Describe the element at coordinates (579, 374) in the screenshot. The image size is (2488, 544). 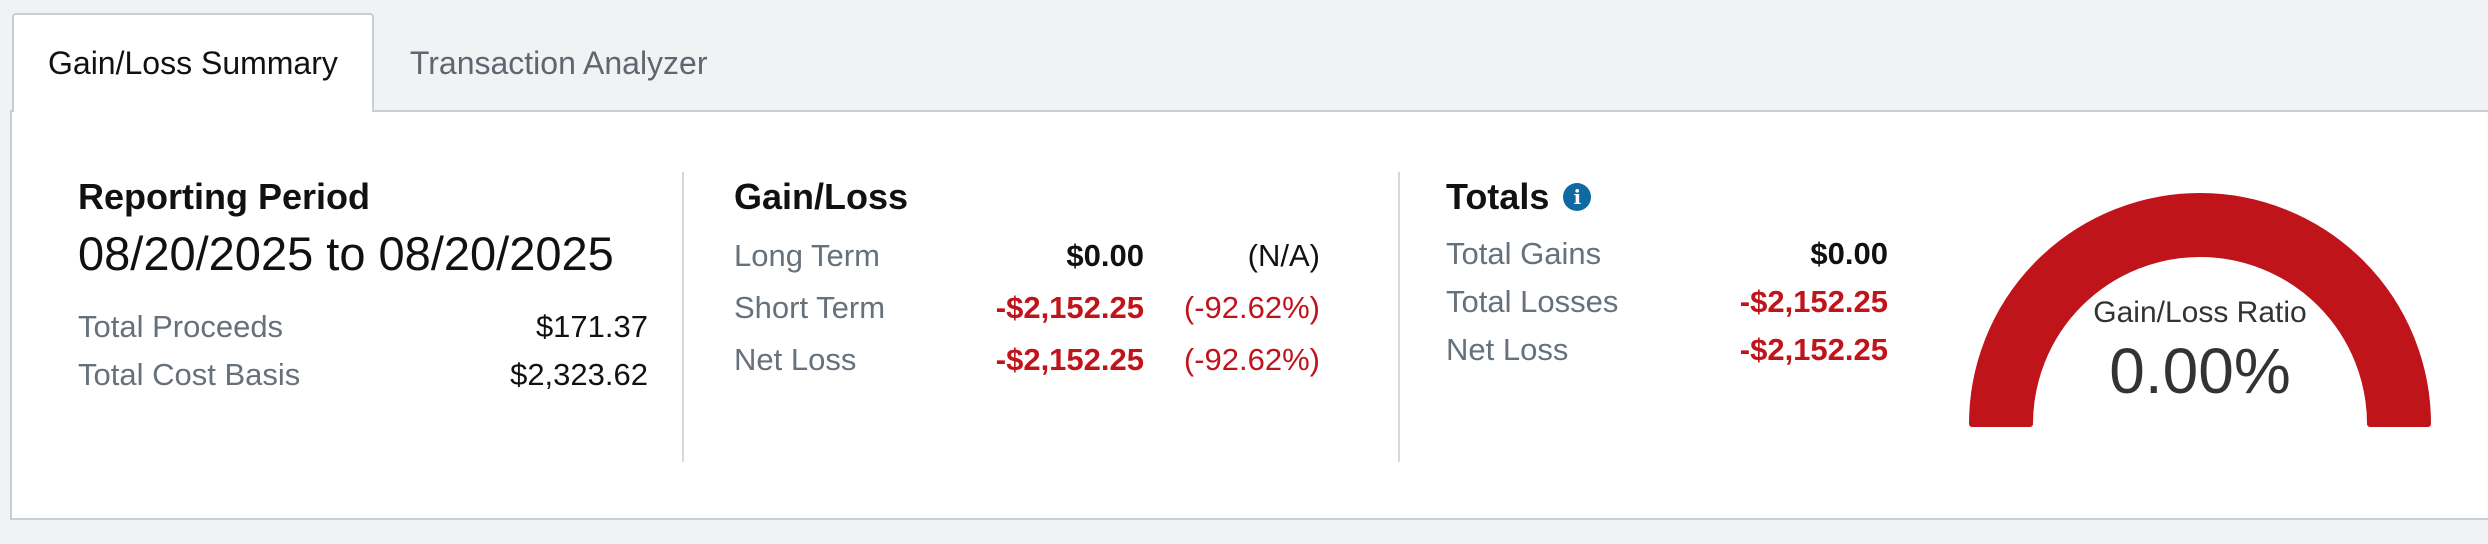
I see `total-cost-basis-value: $2,323.62` at that location.